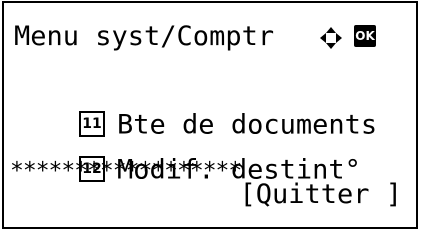 This screenshot has height=240, width=423. What do you see at coordinates (331, 38) in the screenshot?
I see `four-way-arrow-icon` at bounding box center [331, 38].